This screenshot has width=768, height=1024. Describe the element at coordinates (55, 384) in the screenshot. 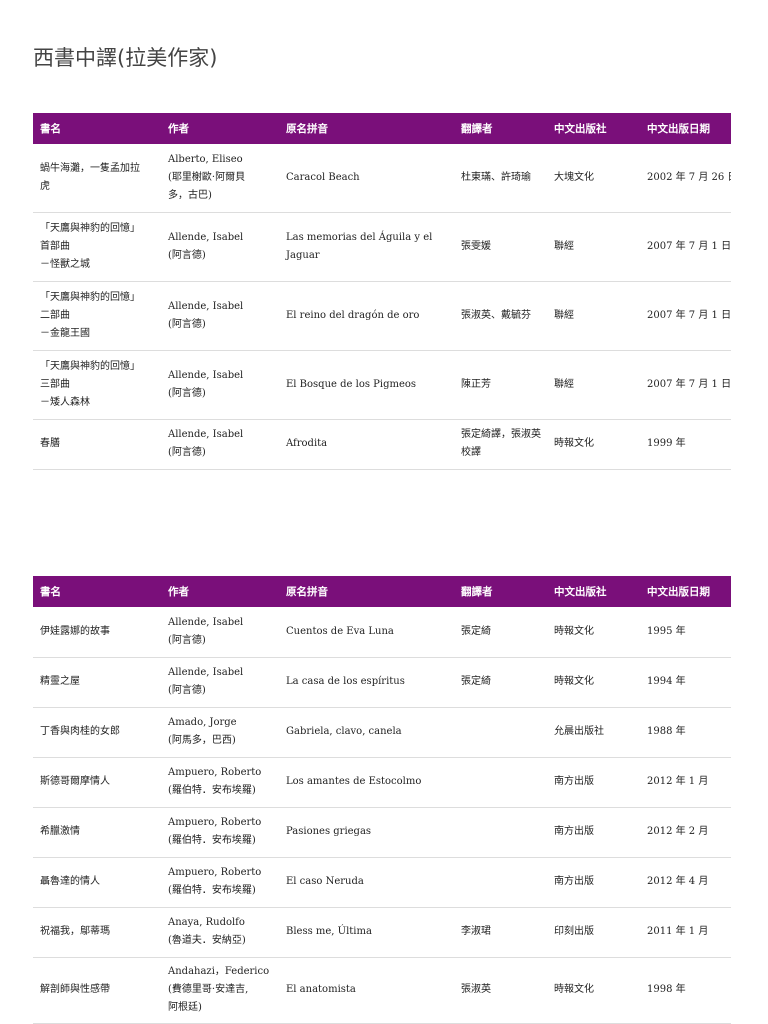

I see `cell-line: 三部曲` at that location.